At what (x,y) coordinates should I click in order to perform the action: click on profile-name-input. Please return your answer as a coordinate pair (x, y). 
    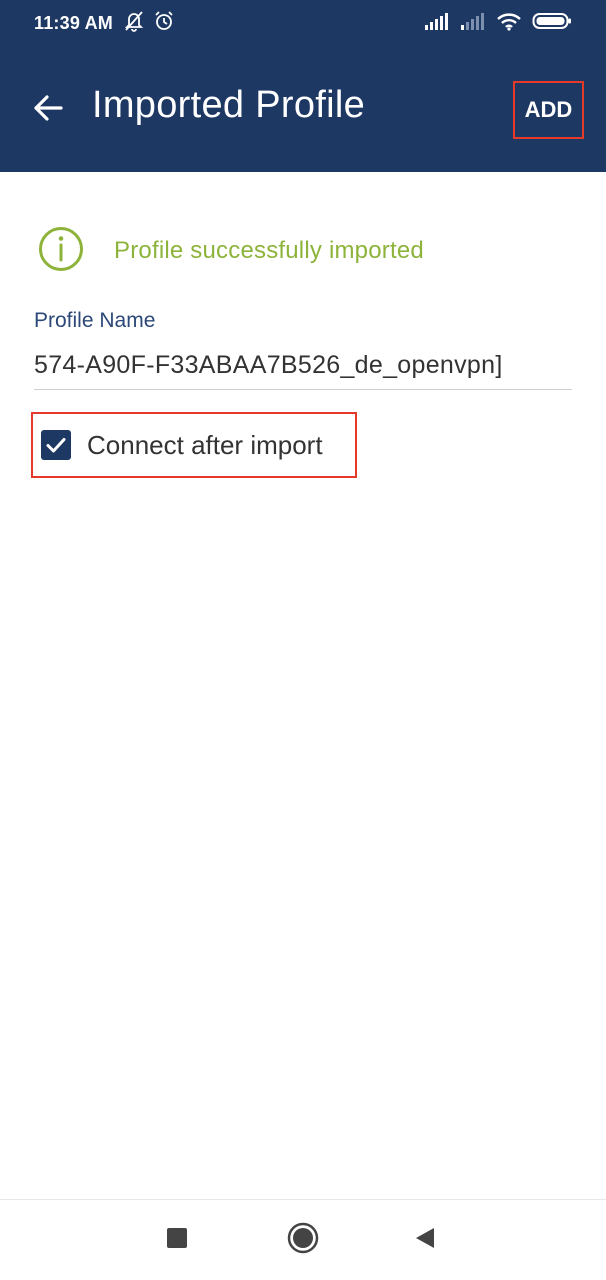
    Looking at the image, I should click on (303, 366).